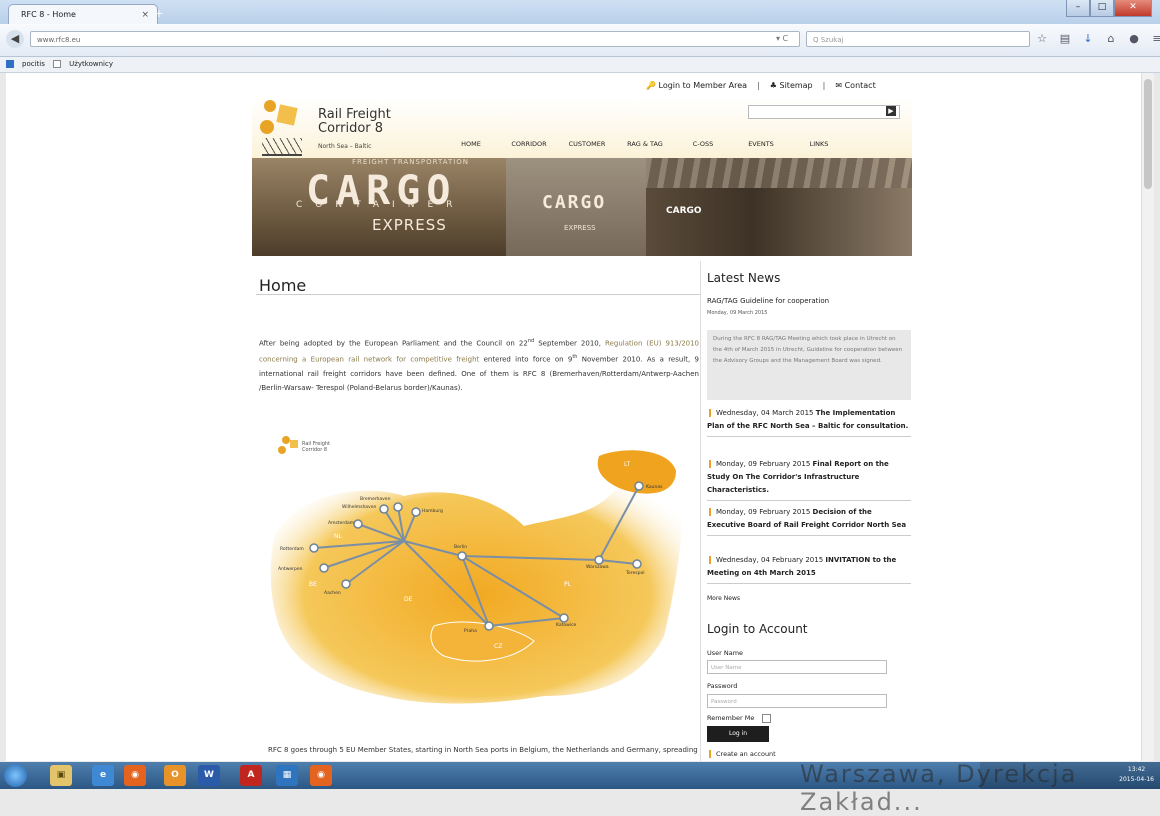 The image size is (1160, 816). I want to click on browser-tab-bar: RFC 8 - Home × + – □ ✕, so click(580, 12).